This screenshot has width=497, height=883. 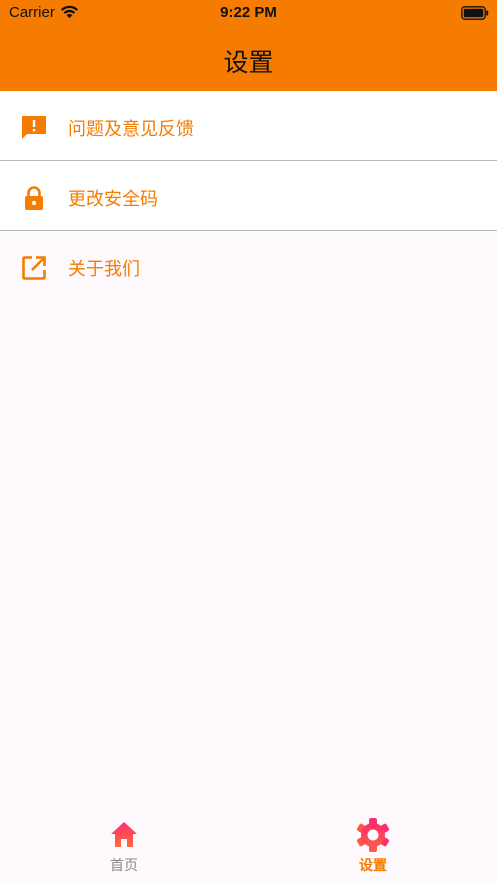 I want to click on tab-bar: 首页 设置, so click(x=248, y=846).